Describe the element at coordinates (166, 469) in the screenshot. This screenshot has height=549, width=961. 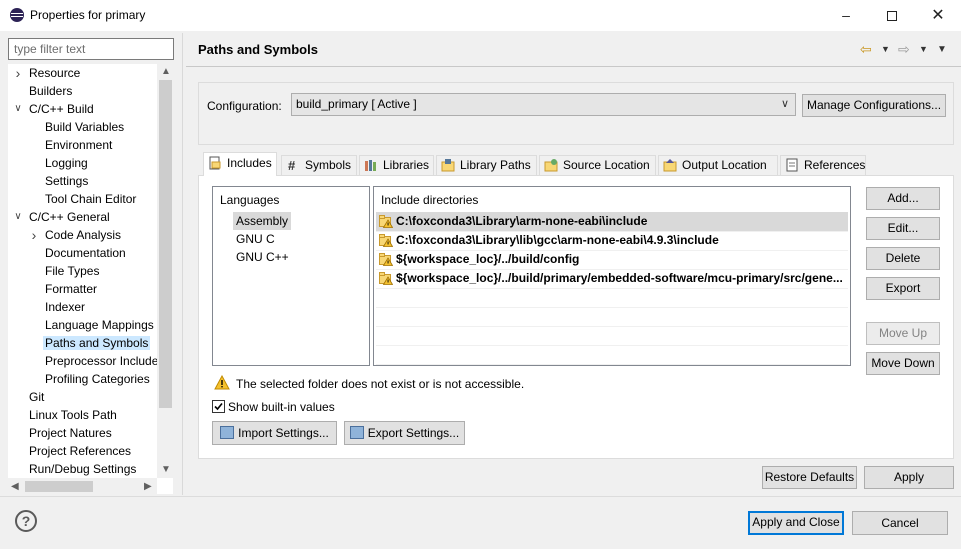
I see `scroll-down-icon: ▼` at that location.